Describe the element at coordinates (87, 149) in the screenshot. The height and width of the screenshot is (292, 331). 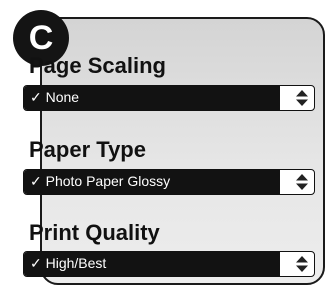
I see `paper-type-heading: Paper Type` at that location.